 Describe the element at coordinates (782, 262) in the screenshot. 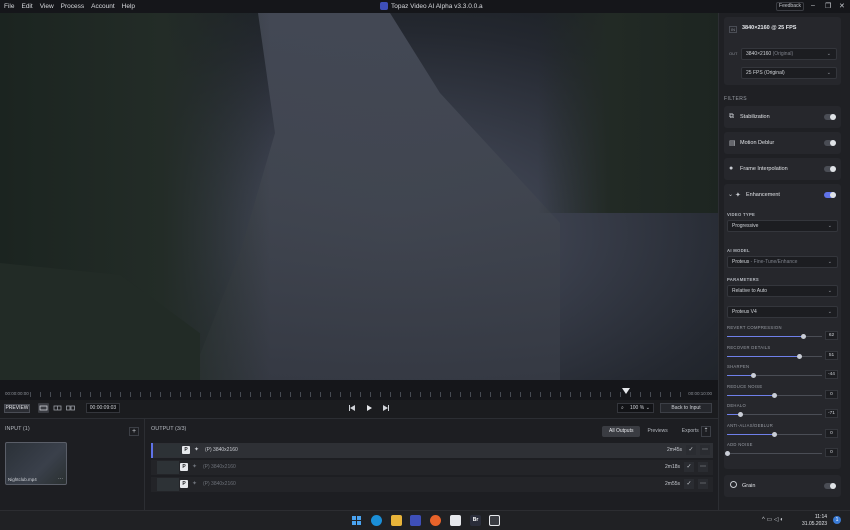

I see `ai-model-select: Proteus - Fine-Tune/Enhance ⌄` at that location.